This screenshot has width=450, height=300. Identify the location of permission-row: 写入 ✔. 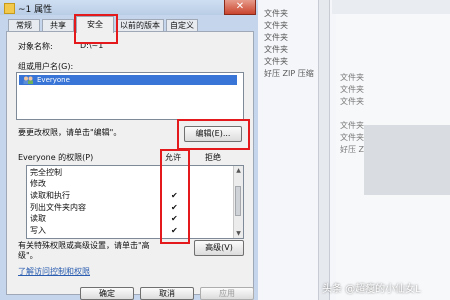
(130, 231).